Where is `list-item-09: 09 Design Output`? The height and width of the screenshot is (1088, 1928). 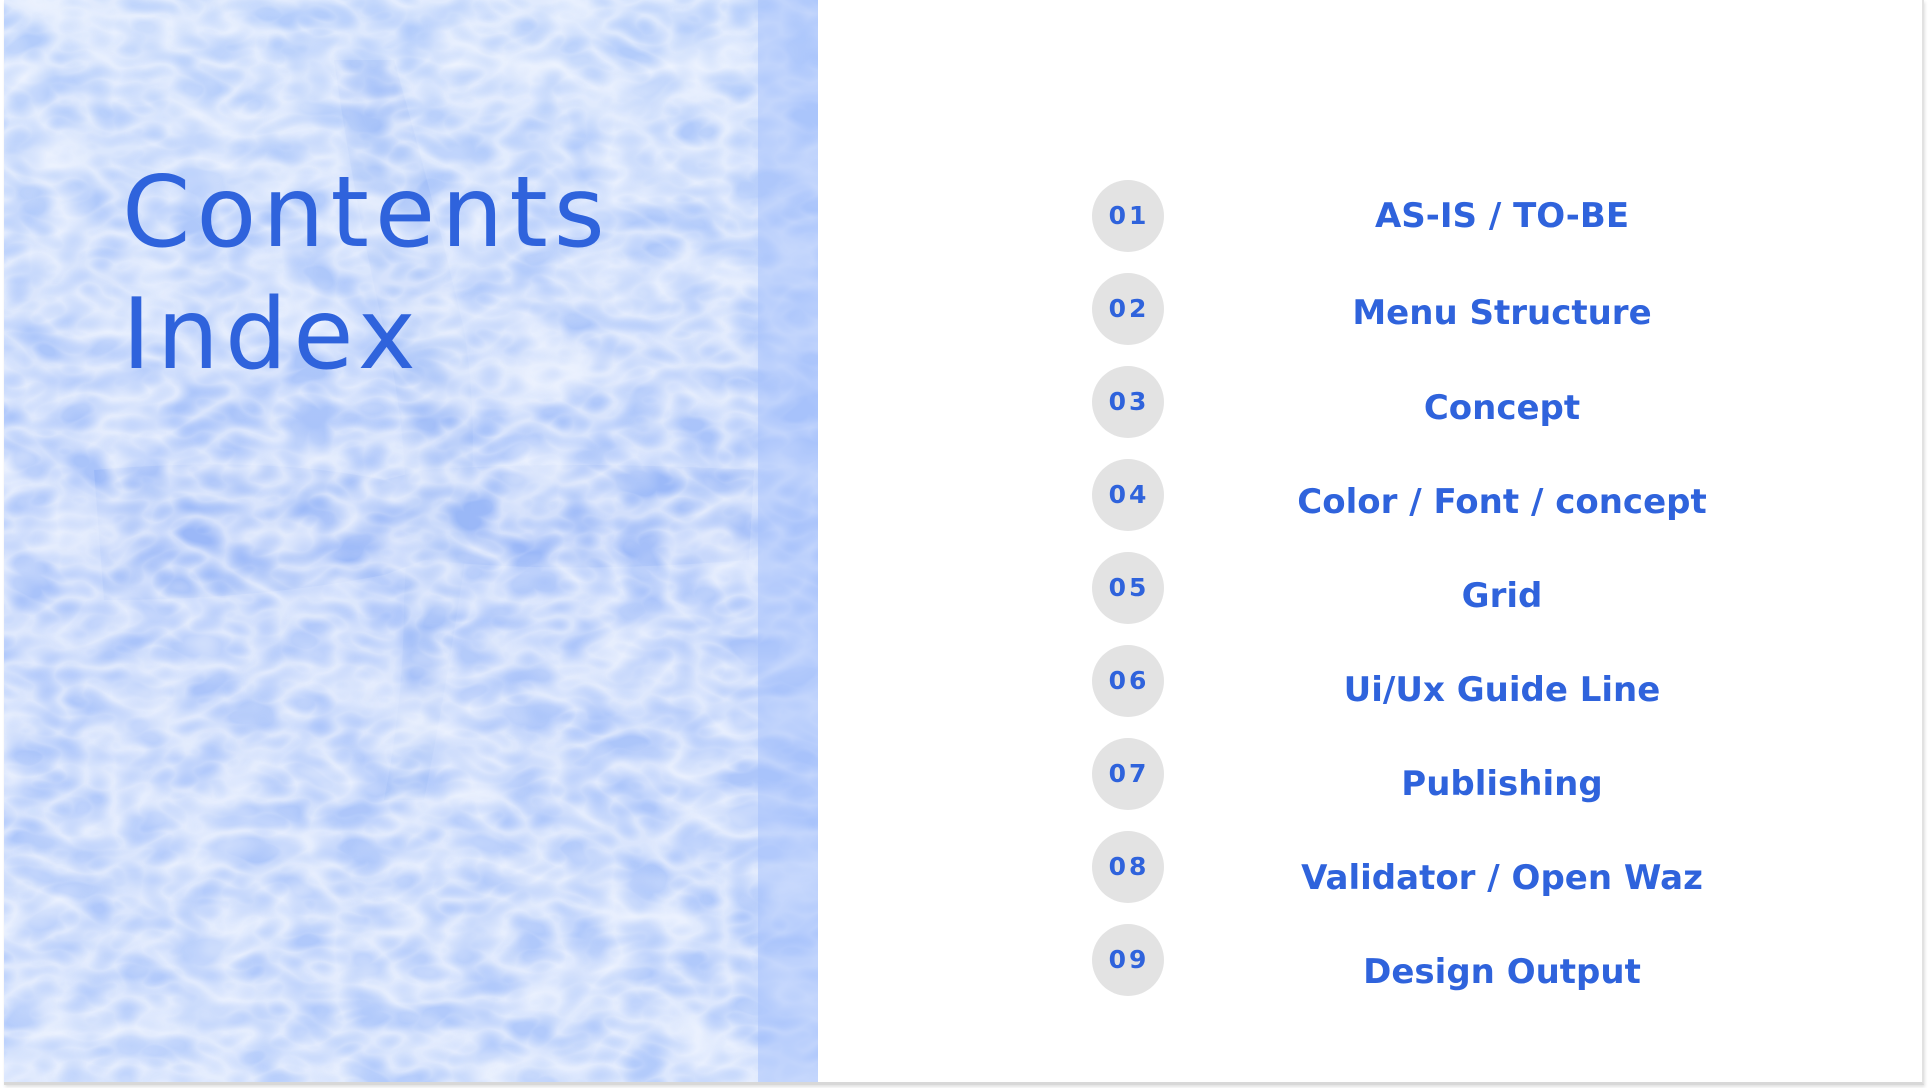
list-item-09: 09 Design Output is located at coordinates (1442, 961).